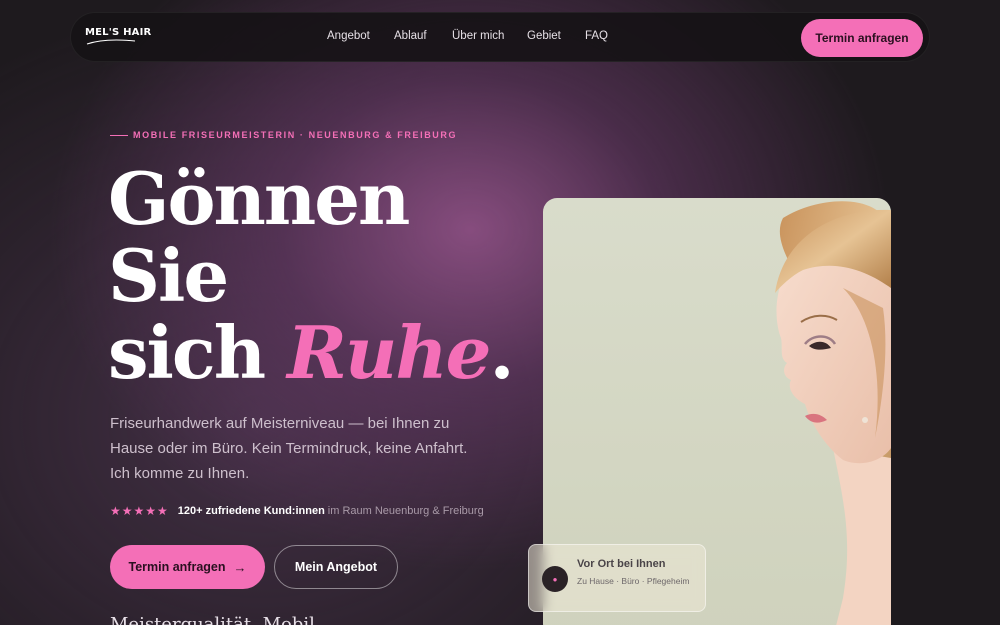 This screenshot has width=1000, height=625. I want to click on headline-line-3: sich Ruhe., so click(318, 352).